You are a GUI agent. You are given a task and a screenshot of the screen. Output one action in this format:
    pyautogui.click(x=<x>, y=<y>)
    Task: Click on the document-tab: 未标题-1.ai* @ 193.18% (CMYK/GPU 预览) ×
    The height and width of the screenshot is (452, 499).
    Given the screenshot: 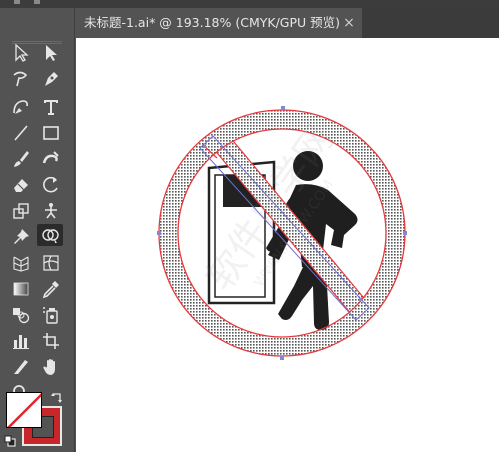 What is the action you would take?
    pyautogui.click(x=219, y=23)
    